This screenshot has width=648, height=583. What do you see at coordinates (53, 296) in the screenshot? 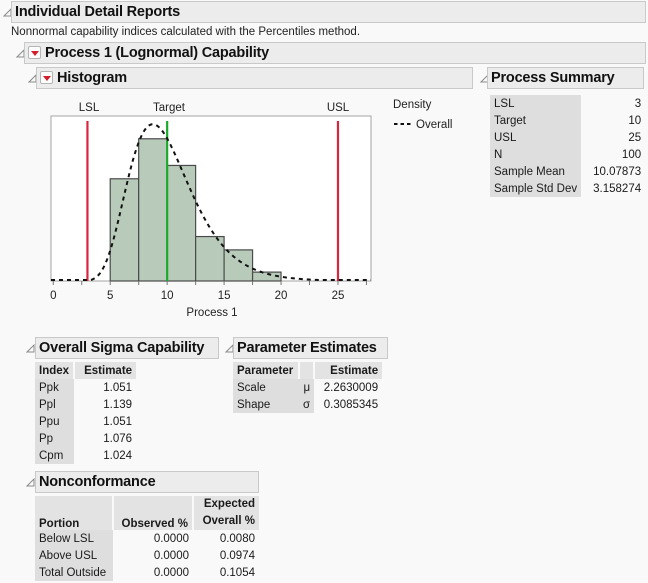
I see `x-tick-label: 0` at bounding box center [53, 296].